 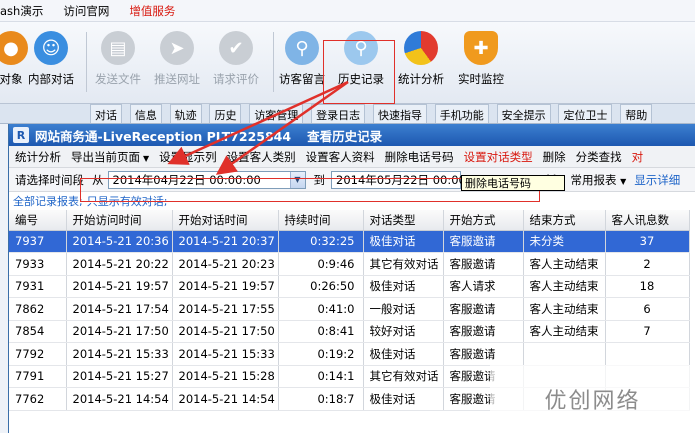 I want to click on toolbar-monitor-button: ✚ 实时监控, so click(x=481, y=64).